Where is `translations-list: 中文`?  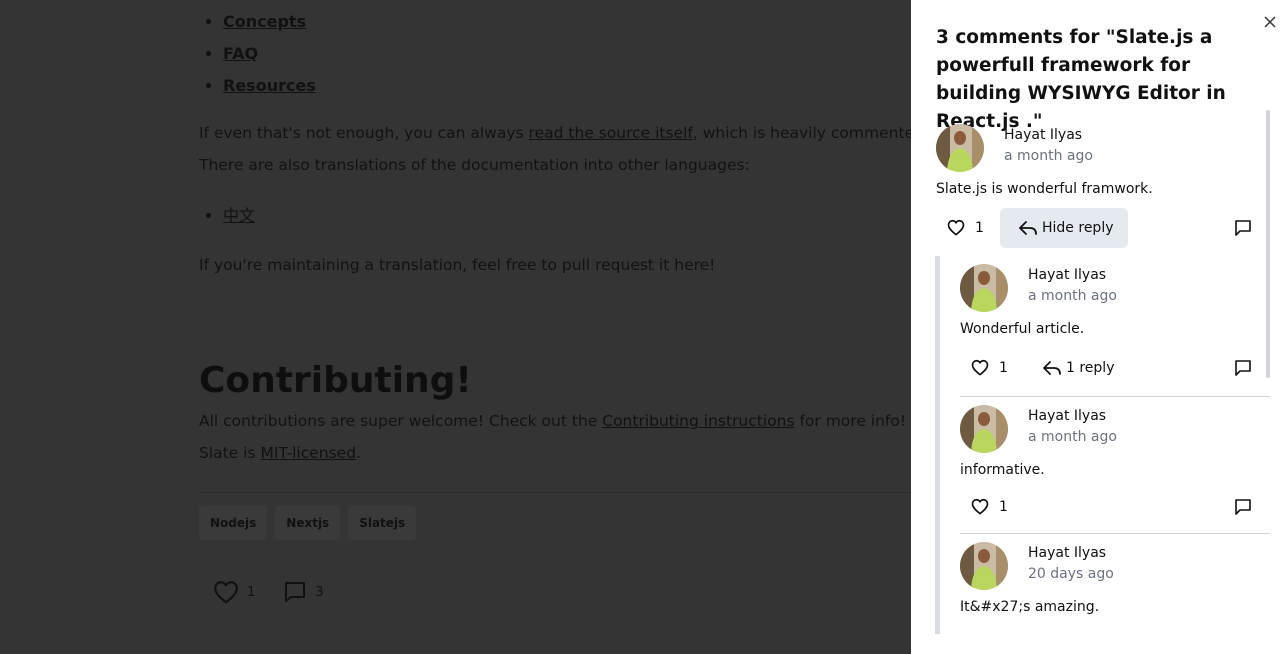 translations-list: 中文 is located at coordinates (227, 216).